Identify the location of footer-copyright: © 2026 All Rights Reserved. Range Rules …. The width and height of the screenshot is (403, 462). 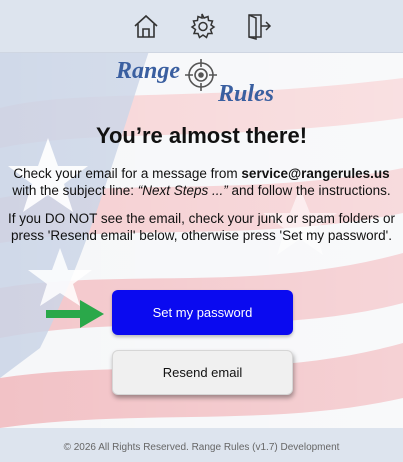
(201, 447).